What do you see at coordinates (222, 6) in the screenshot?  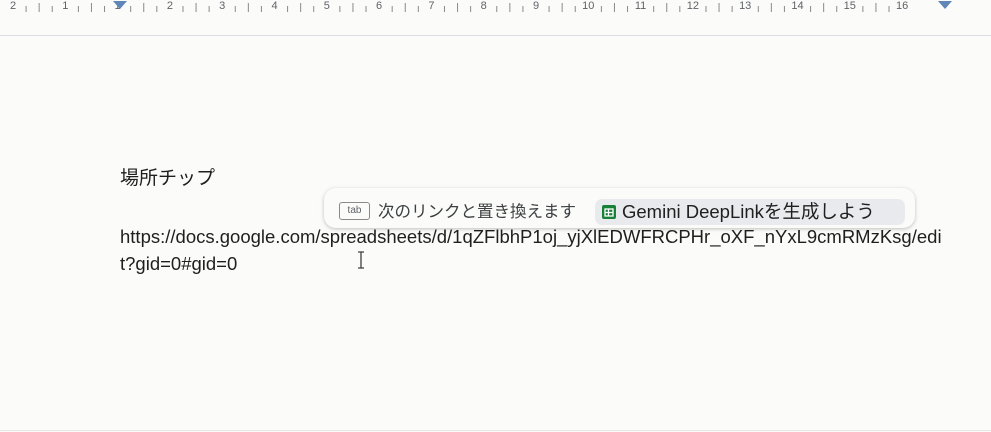 I see `ruler-label: 3` at bounding box center [222, 6].